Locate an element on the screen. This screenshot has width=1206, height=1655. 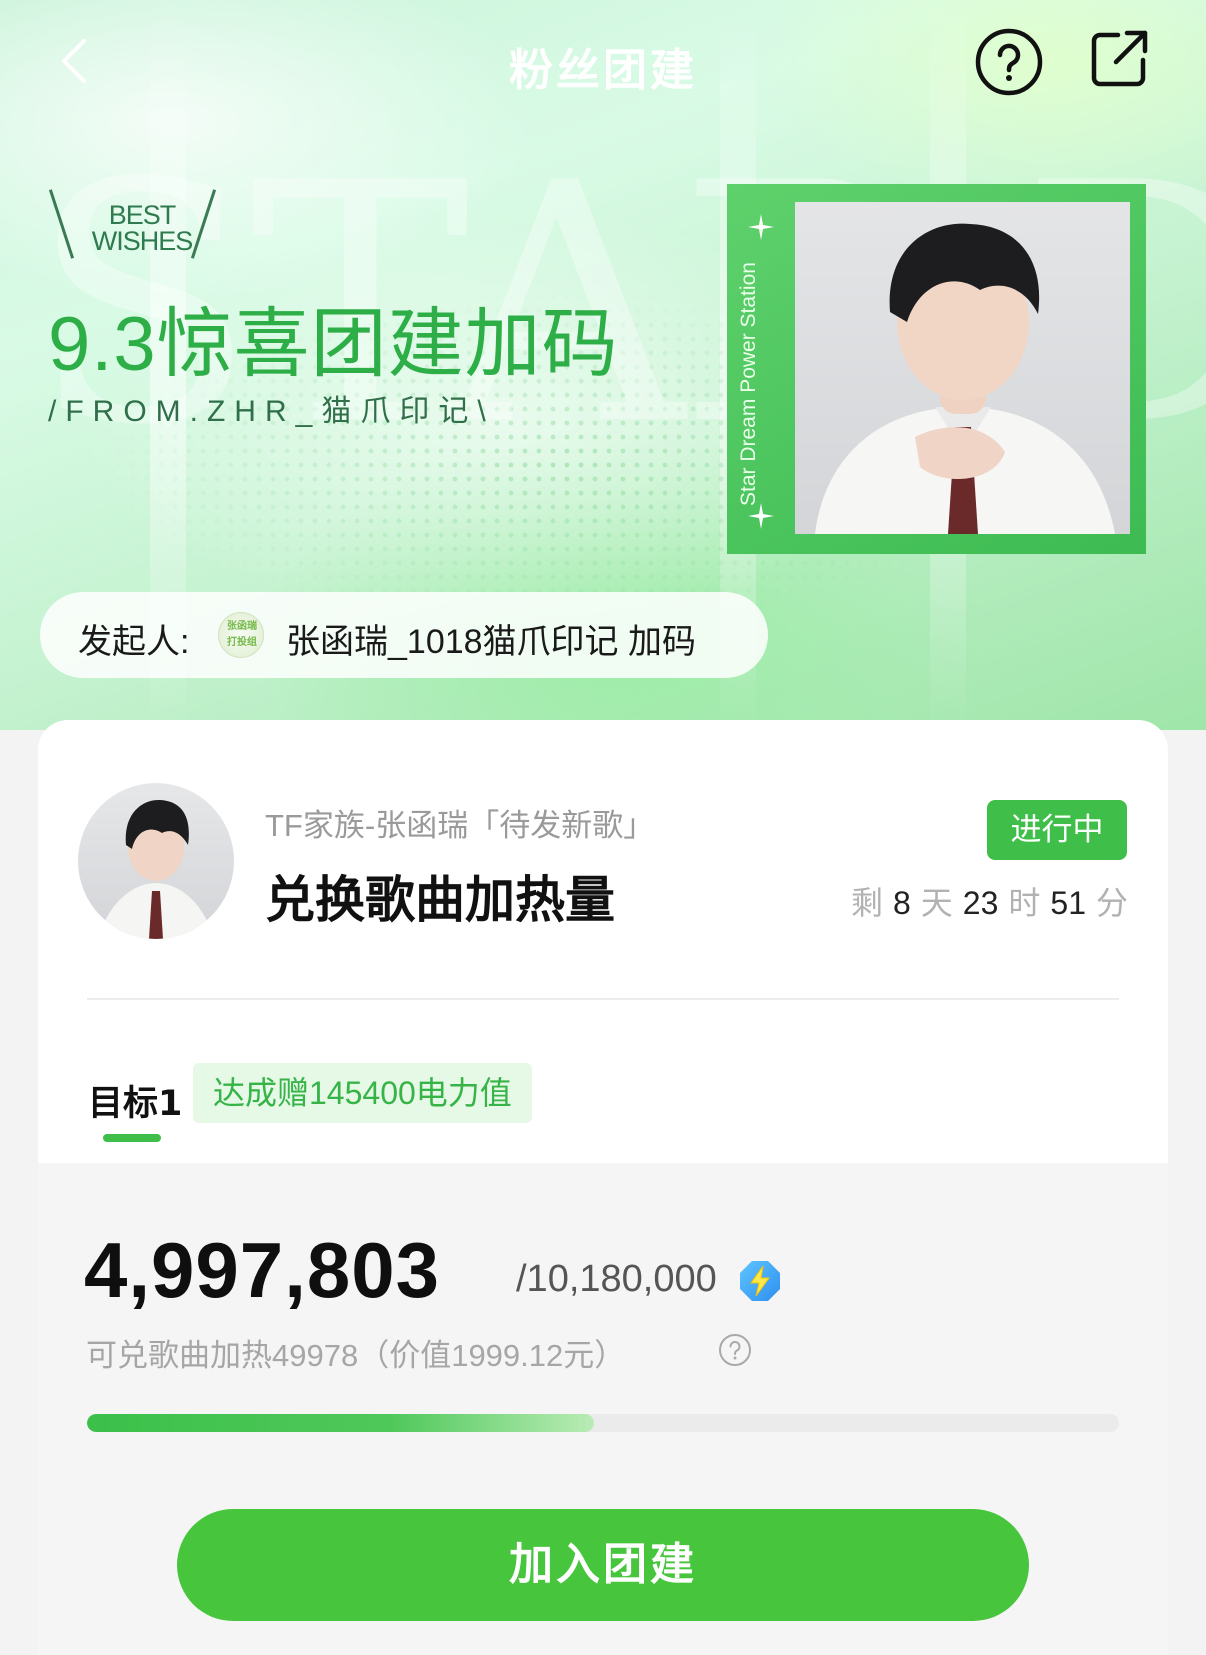
join-team-button: 加入团建 is located at coordinates (603, 1565).